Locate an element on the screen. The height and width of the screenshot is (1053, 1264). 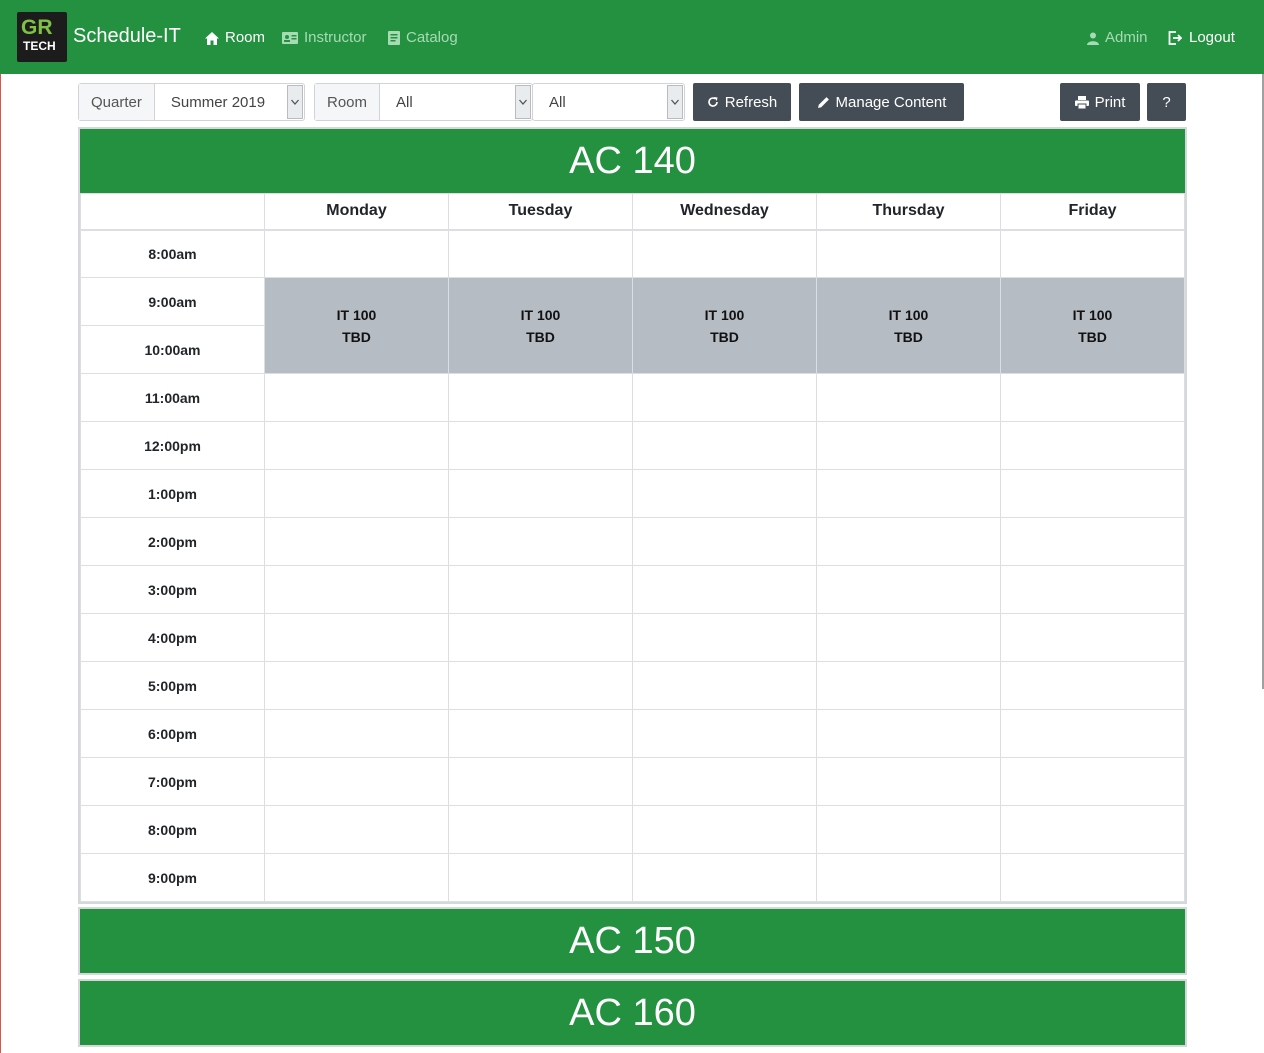
class-block-monday: IT 100 TBD is located at coordinates (356, 325).